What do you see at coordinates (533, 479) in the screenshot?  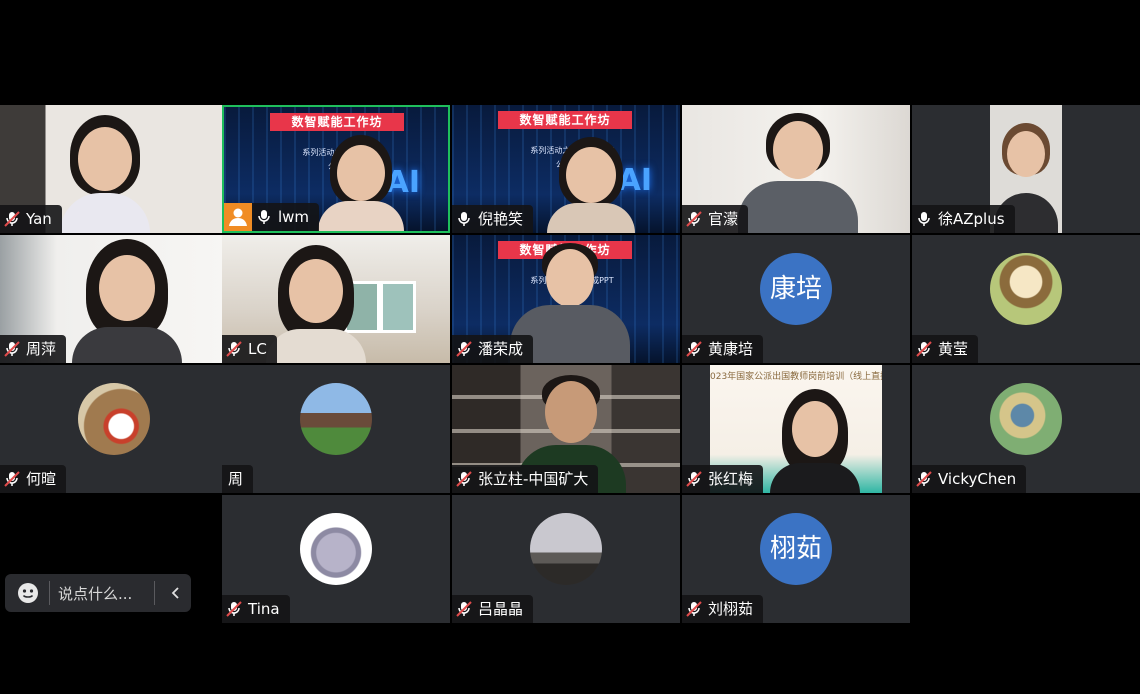 I see `participant-name: 张立柱-中国矿大` at bounding box center [533, 479].